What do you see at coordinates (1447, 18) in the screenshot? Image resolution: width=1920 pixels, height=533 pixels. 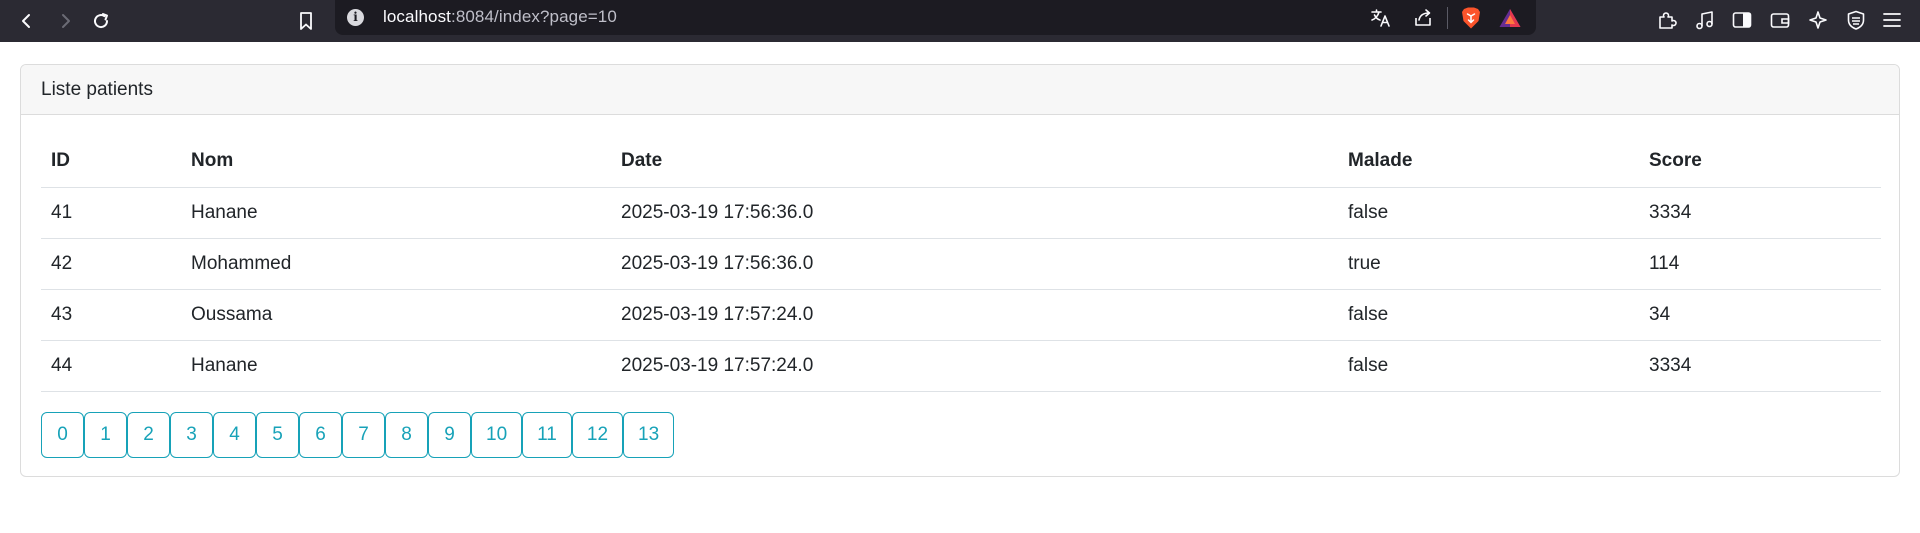 I see `url-separator` at bounding box center [1447, 18].